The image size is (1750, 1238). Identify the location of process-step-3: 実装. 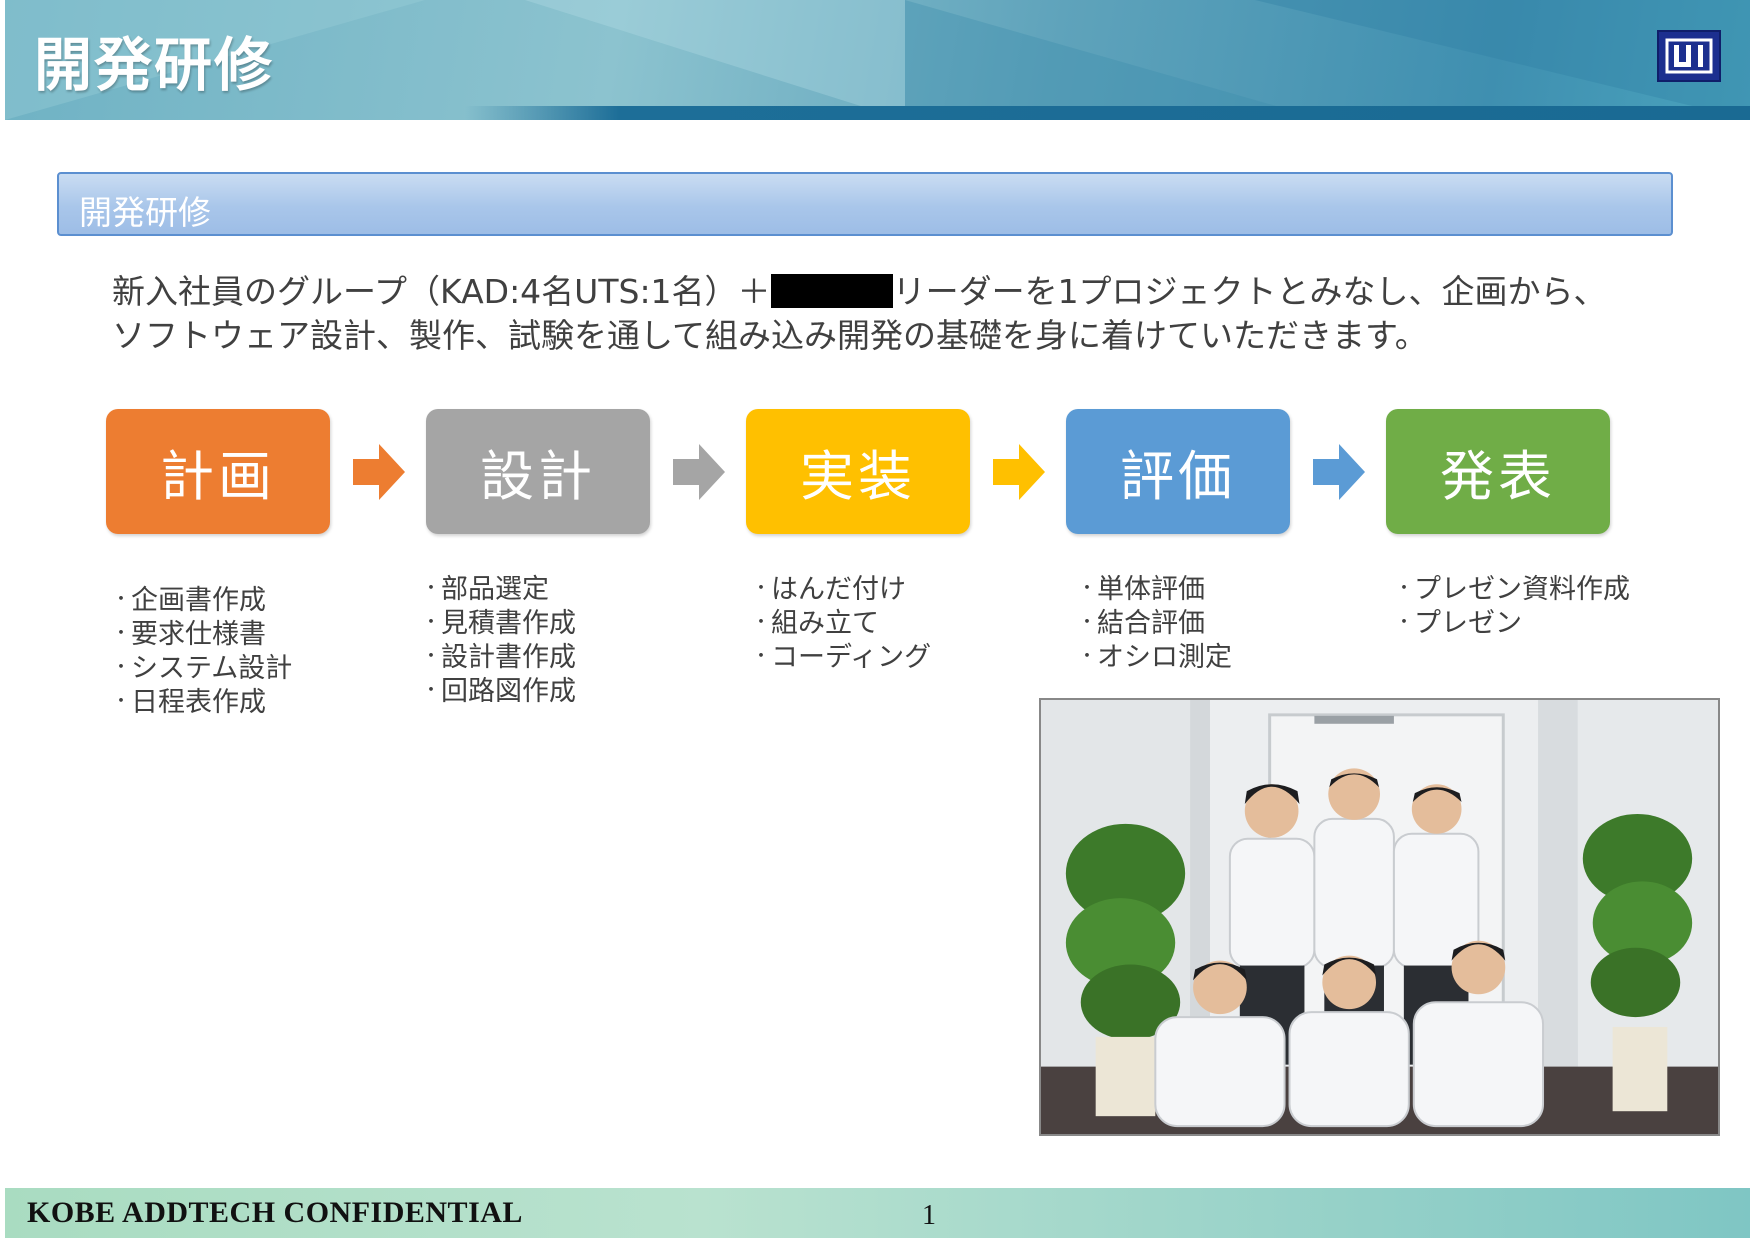
(858, 471).